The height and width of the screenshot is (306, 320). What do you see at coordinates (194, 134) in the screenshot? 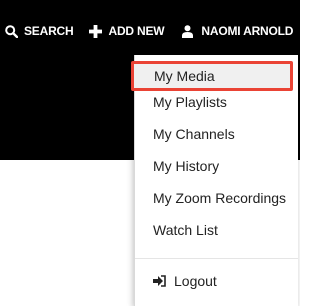
I see `menu-item-label: My Channels` at bounding box center [194, 134].